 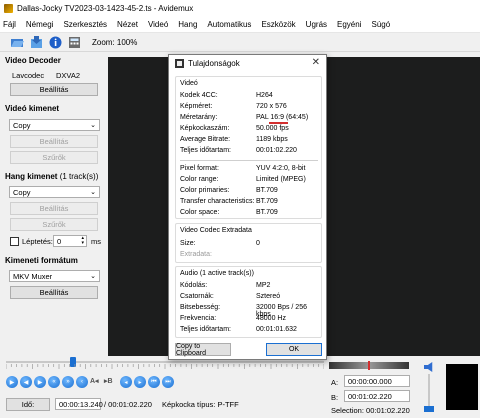 I want to click on menu-recent: Némegi, so click(x=40, y=24).